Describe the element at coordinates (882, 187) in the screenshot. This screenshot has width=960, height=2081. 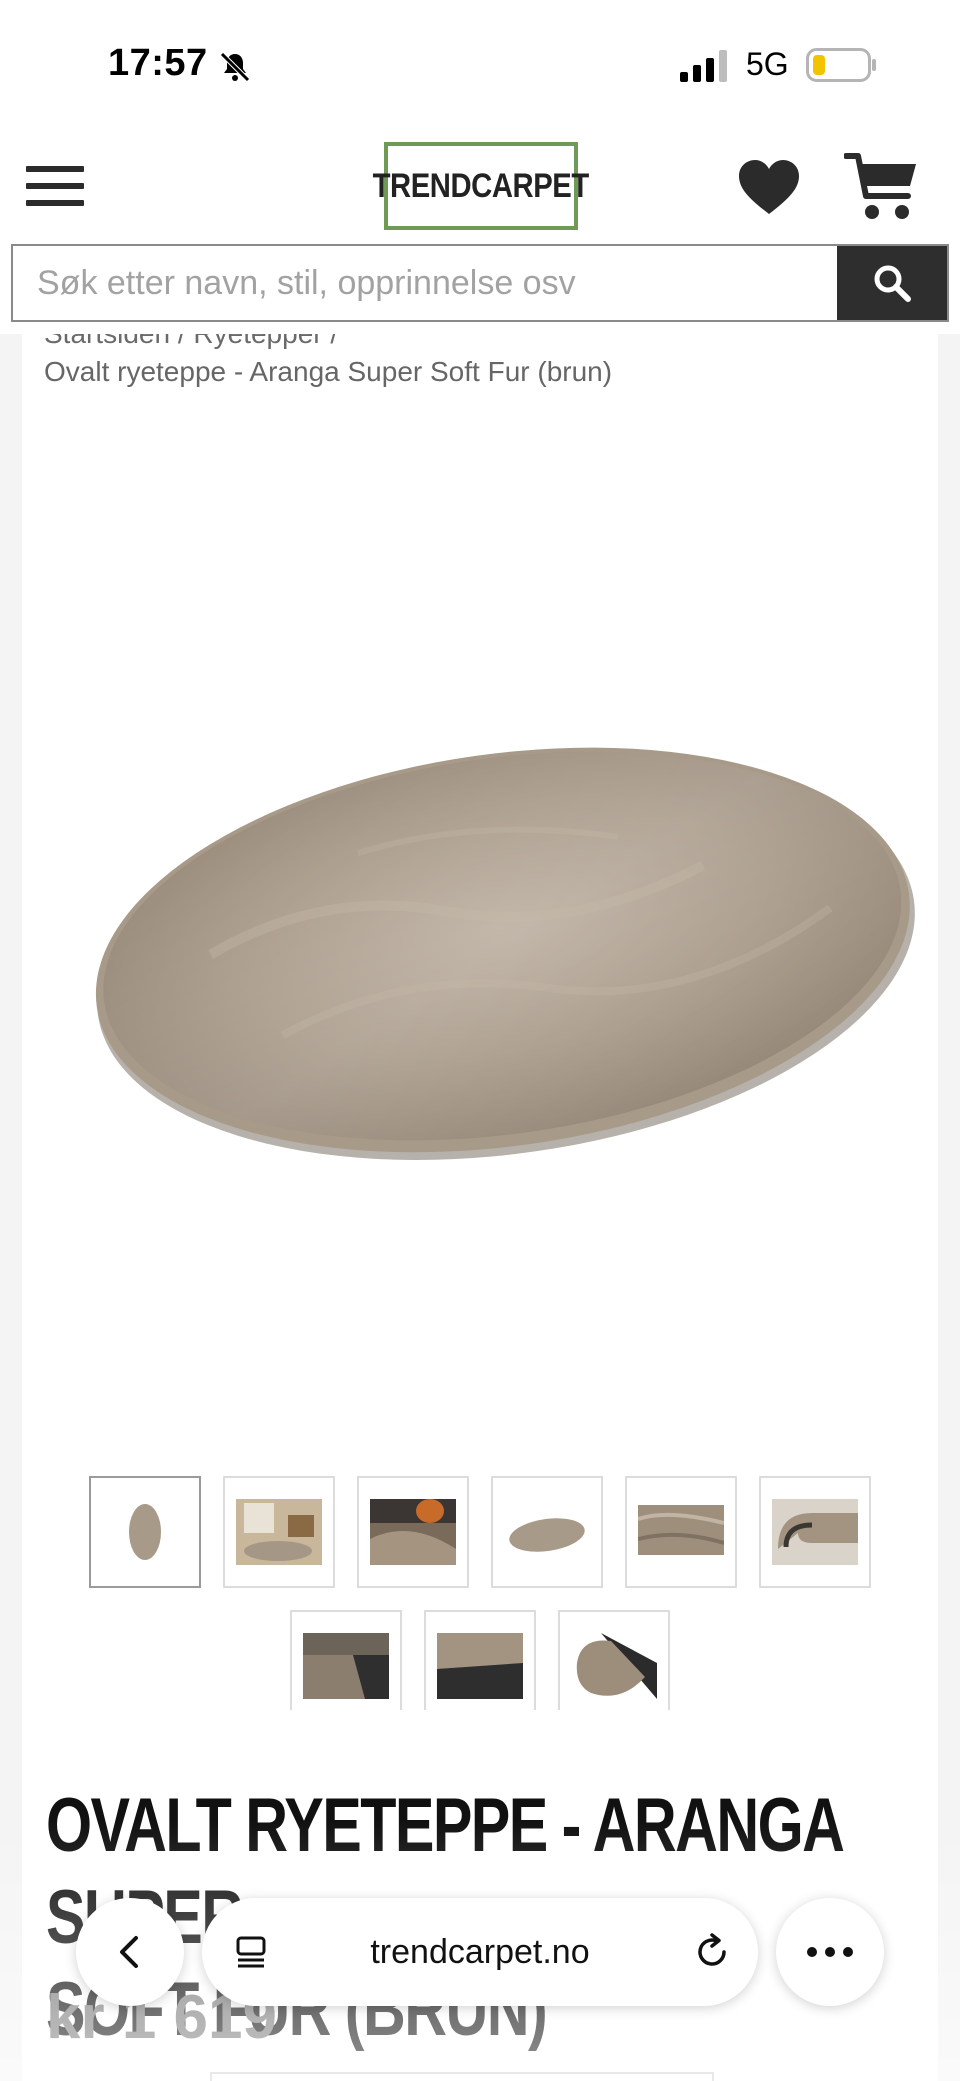
I see `cart-icon` at that location.